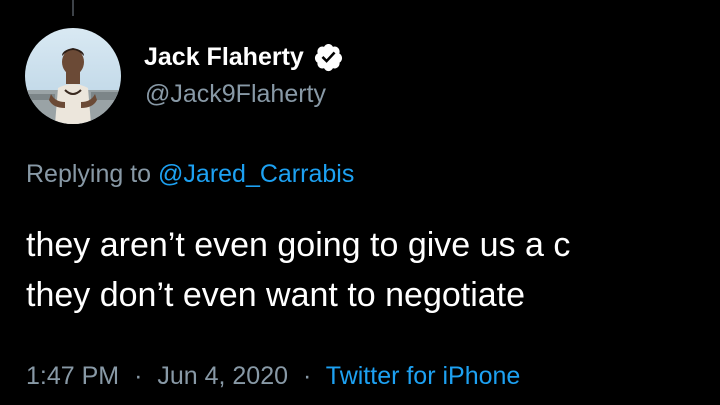 The image size is (720, 405). Describe the element at coordinates (276, 295) in the screenshot. I see `tweet-text-line: they don’t even want to negotiate` at that location.